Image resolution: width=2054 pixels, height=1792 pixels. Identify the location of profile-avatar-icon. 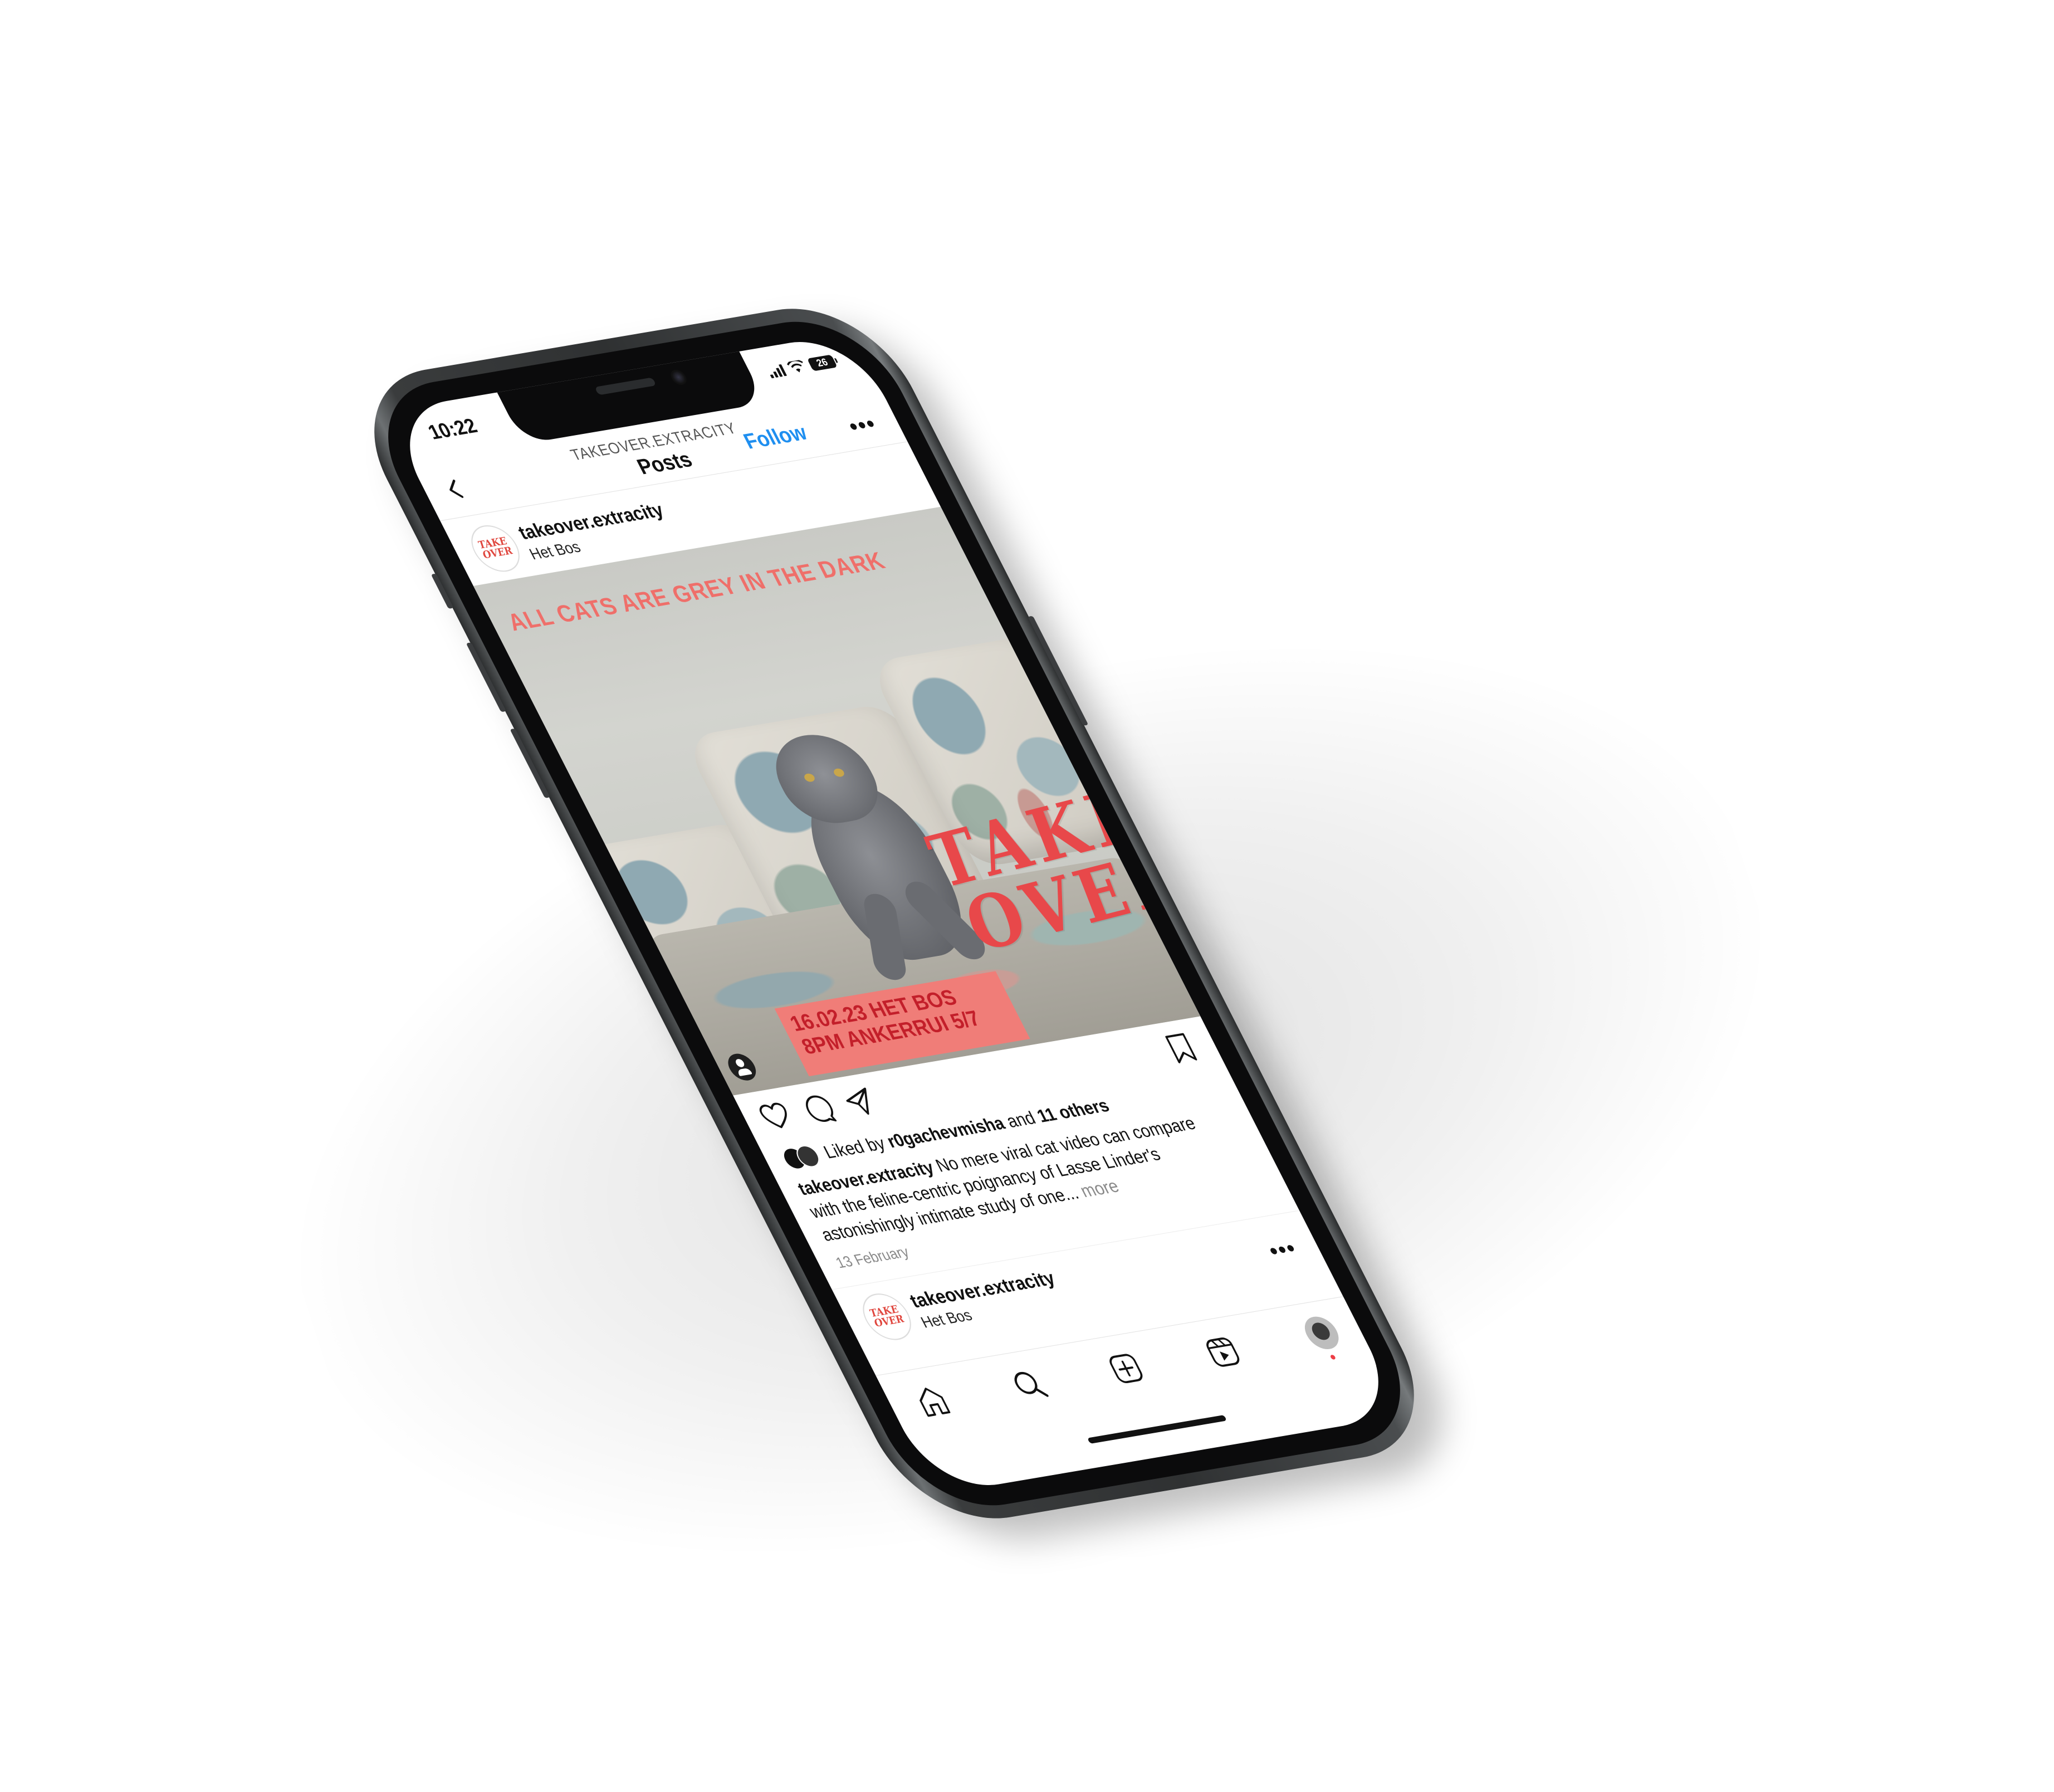
(1321, 1333).